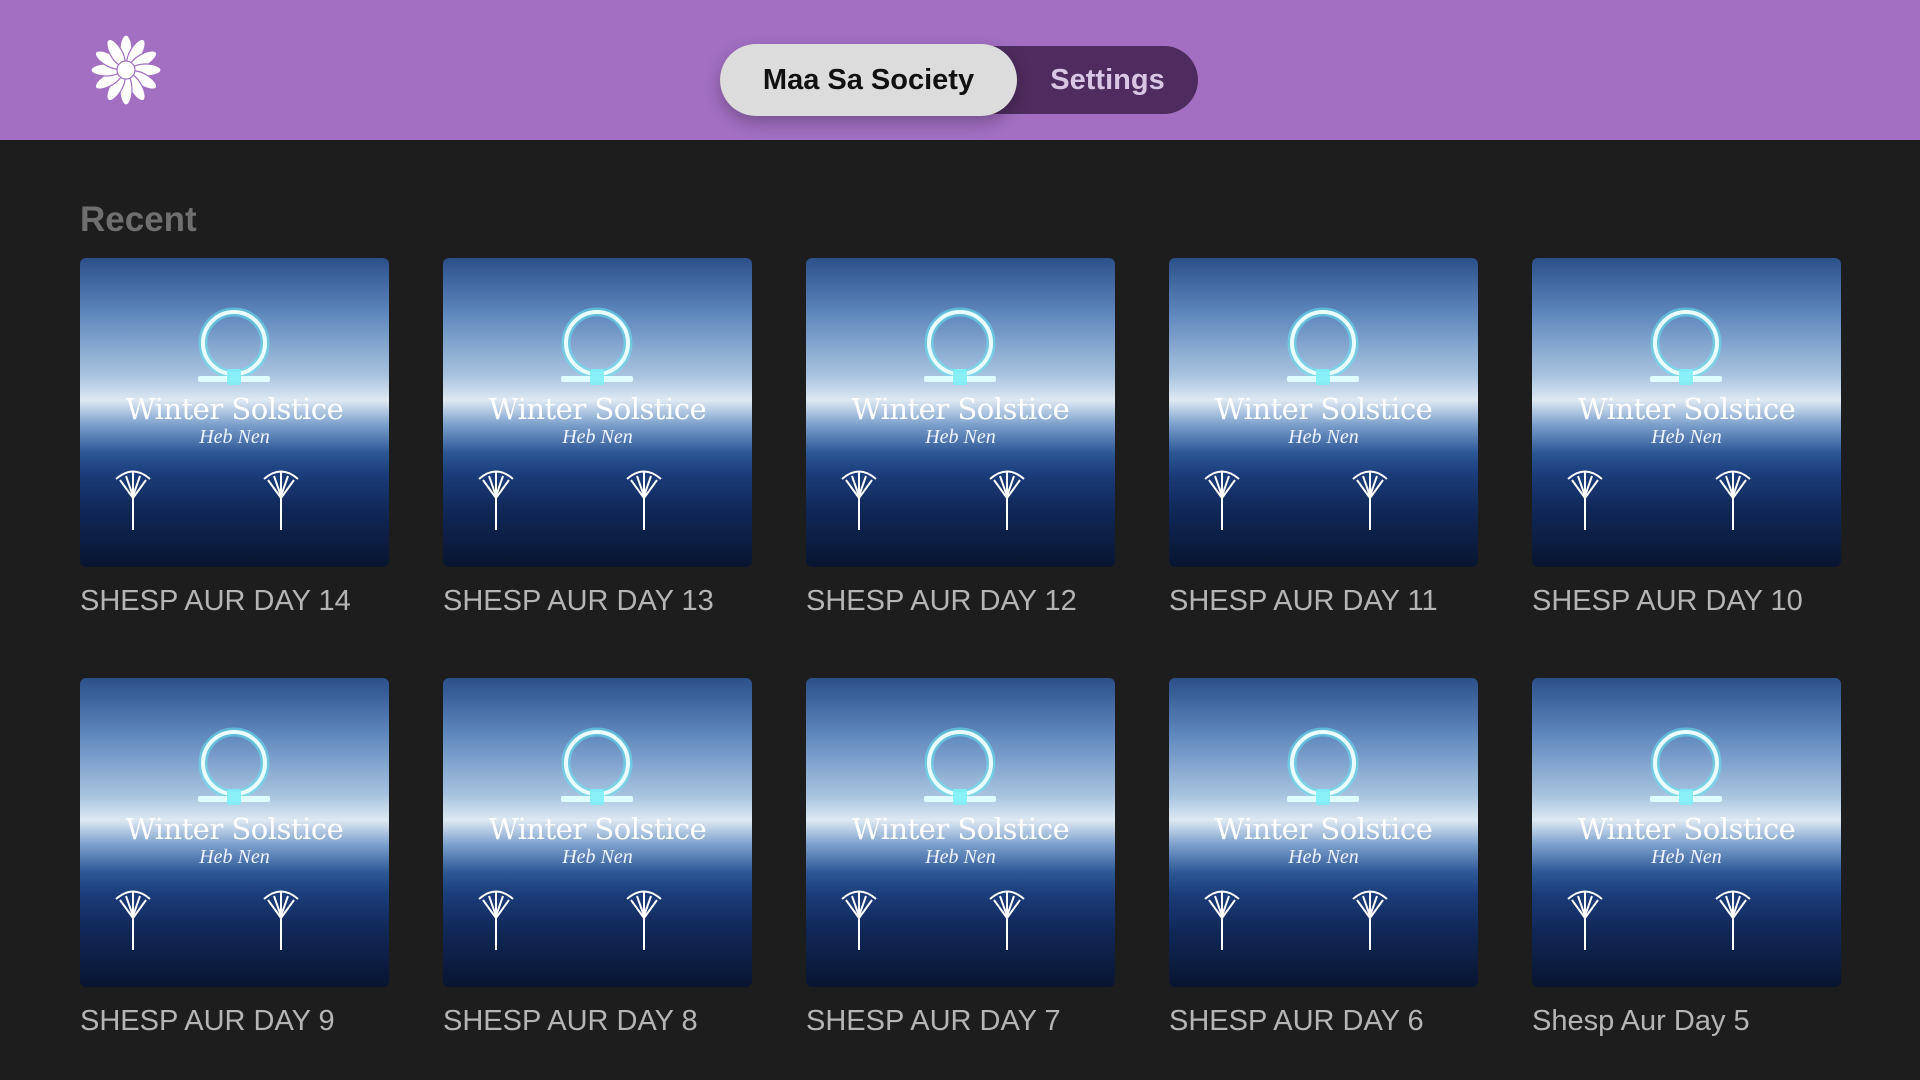 This screenshot has height=1080, width=1920. I want to click on media-card: Winter Solstice Heb Nen SHESP AUR DAY 6, so click(1323, 858).